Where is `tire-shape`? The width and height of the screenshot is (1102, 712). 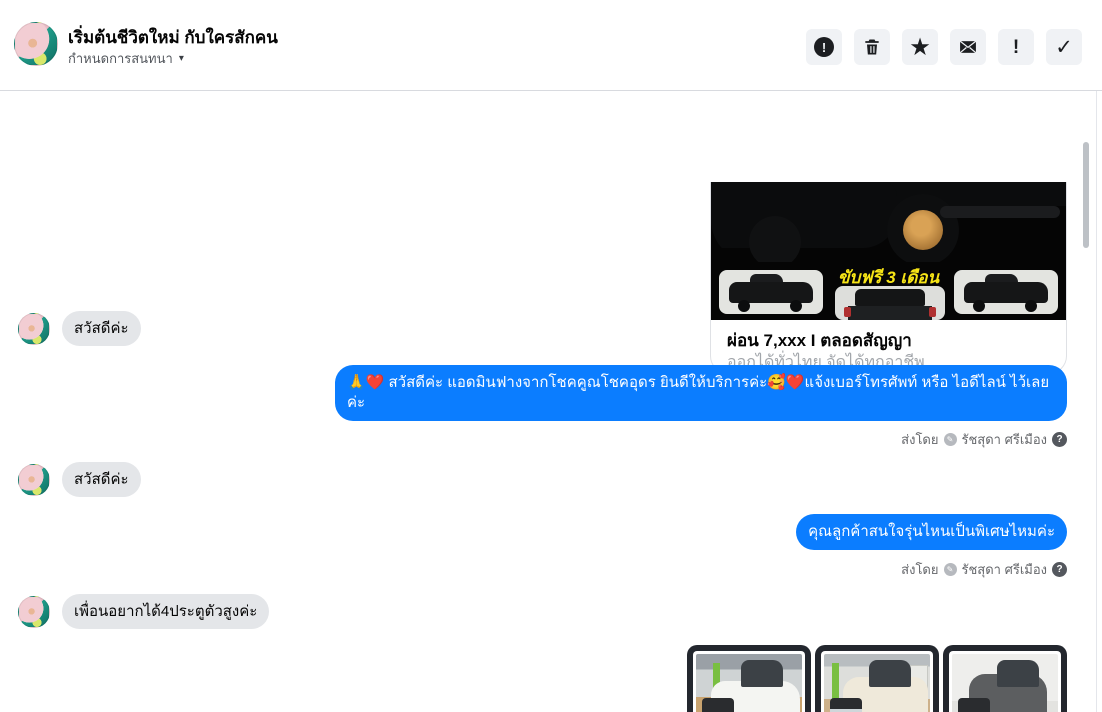
tire-shape is located at coordinates (775, 239).